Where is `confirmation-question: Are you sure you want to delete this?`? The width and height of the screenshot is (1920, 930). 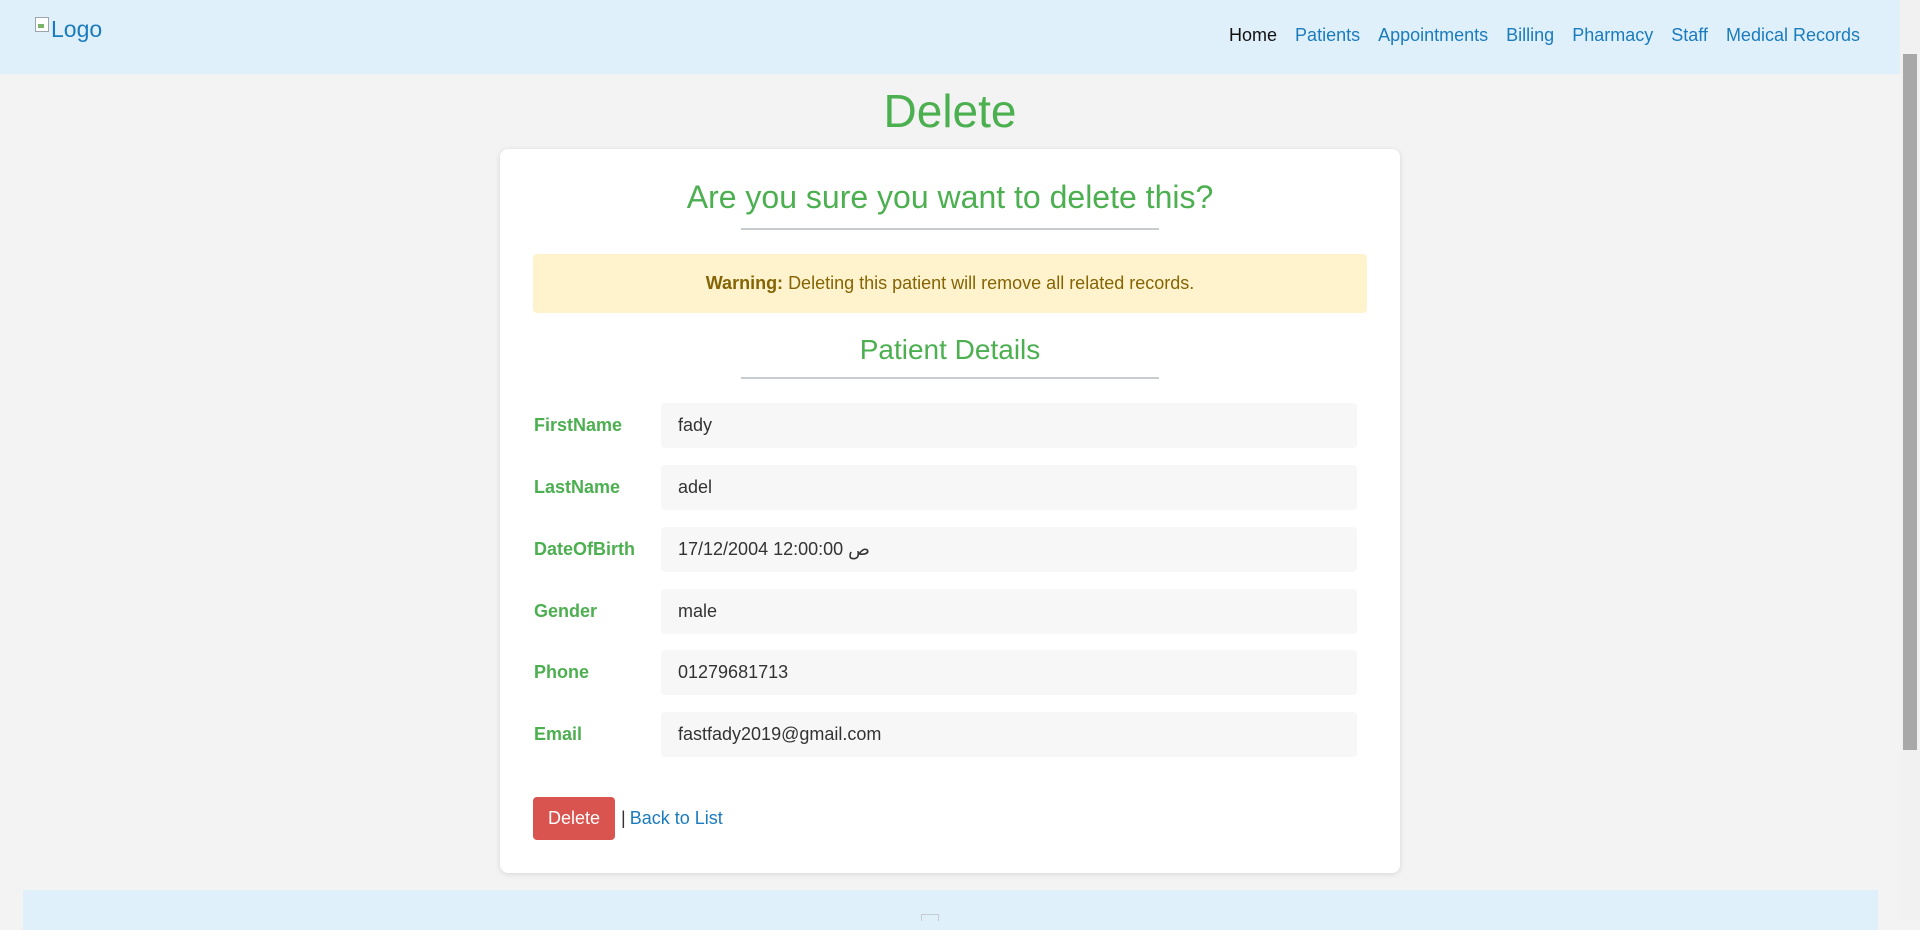 confirmation-question: Are you sure you want to delete this? is located at coordinates (950, 197).